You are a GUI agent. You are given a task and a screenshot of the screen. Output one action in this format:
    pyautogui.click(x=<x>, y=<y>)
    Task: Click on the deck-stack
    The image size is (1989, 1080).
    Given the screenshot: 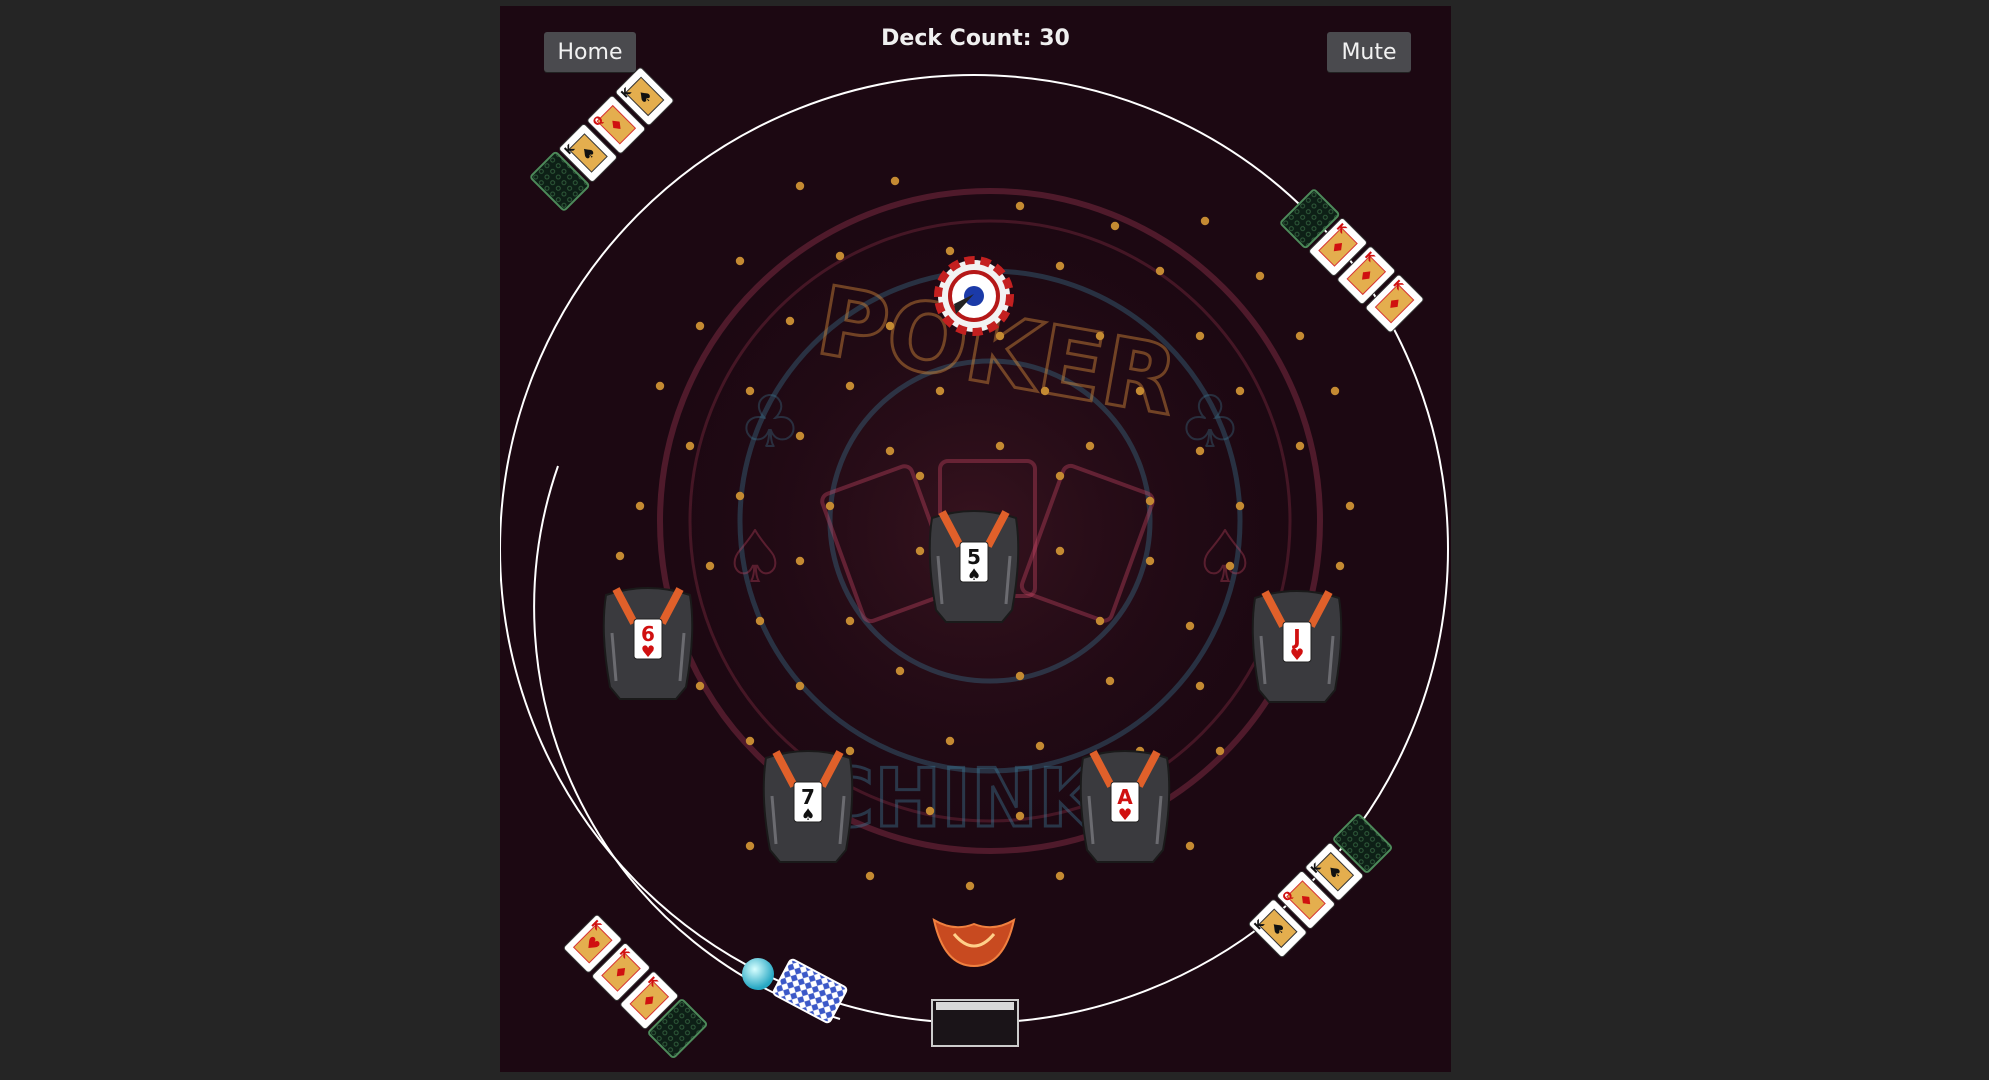 What is the action you would take?
    pyautogui.click(x=810, y=991)
    